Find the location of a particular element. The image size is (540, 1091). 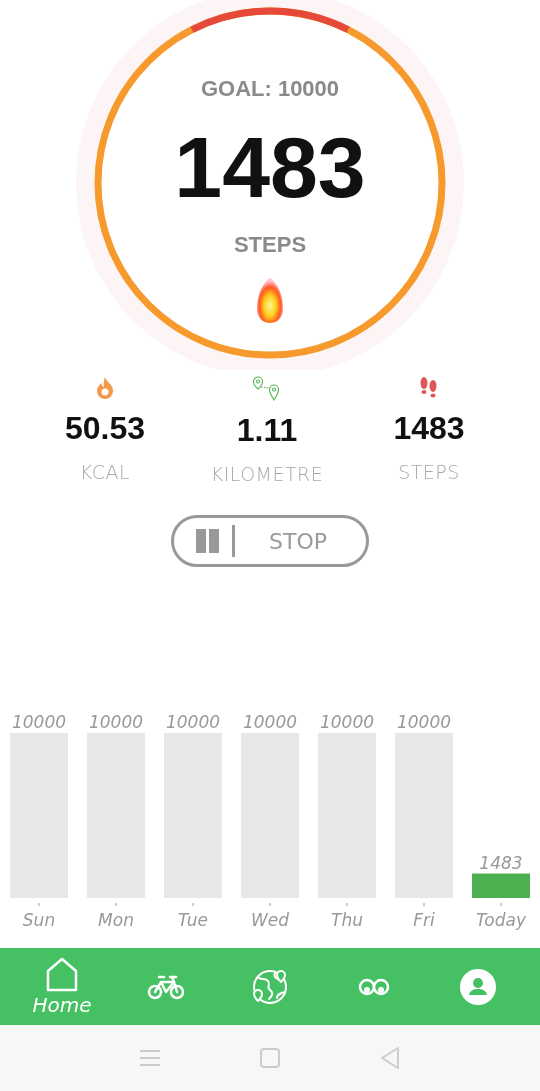

nav-tab: Home is located at coordinates (62, 986).